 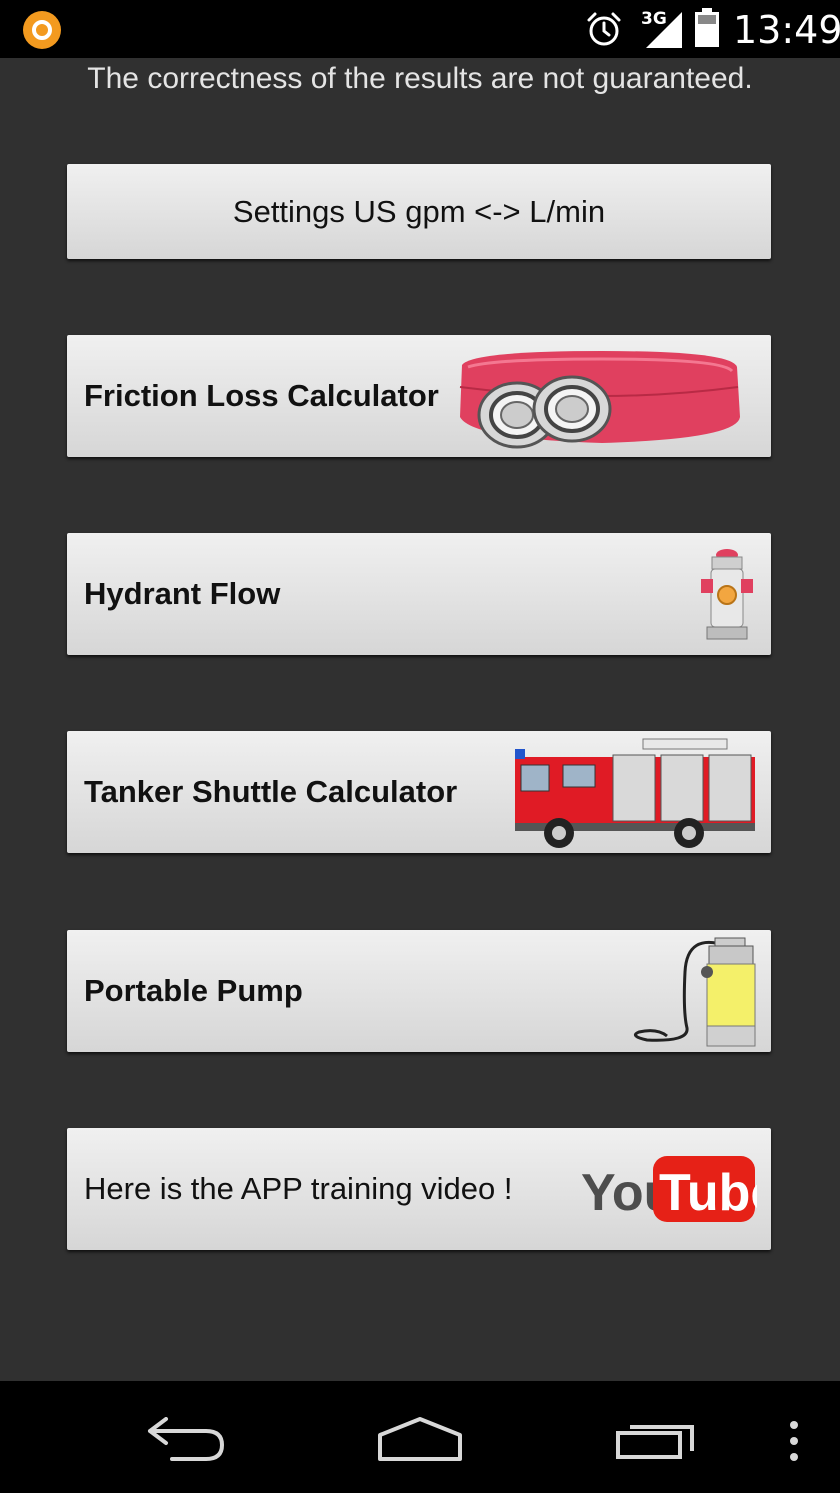 I want to click on hydrant-flow-label: Hydrant Flow, so click(x=182, y=593).